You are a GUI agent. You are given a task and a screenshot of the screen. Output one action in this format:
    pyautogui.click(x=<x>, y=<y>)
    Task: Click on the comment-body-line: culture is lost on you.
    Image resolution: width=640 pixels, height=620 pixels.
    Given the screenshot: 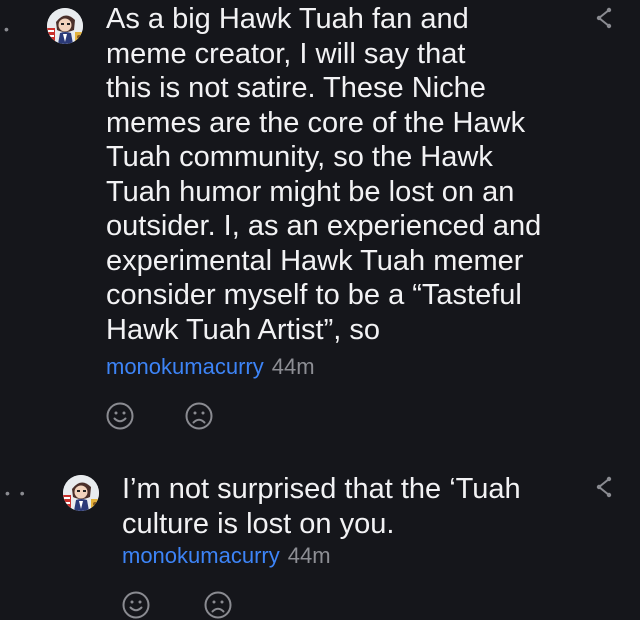 What is the action you would take?
    pyautogui.click(x=258, y=523)
    